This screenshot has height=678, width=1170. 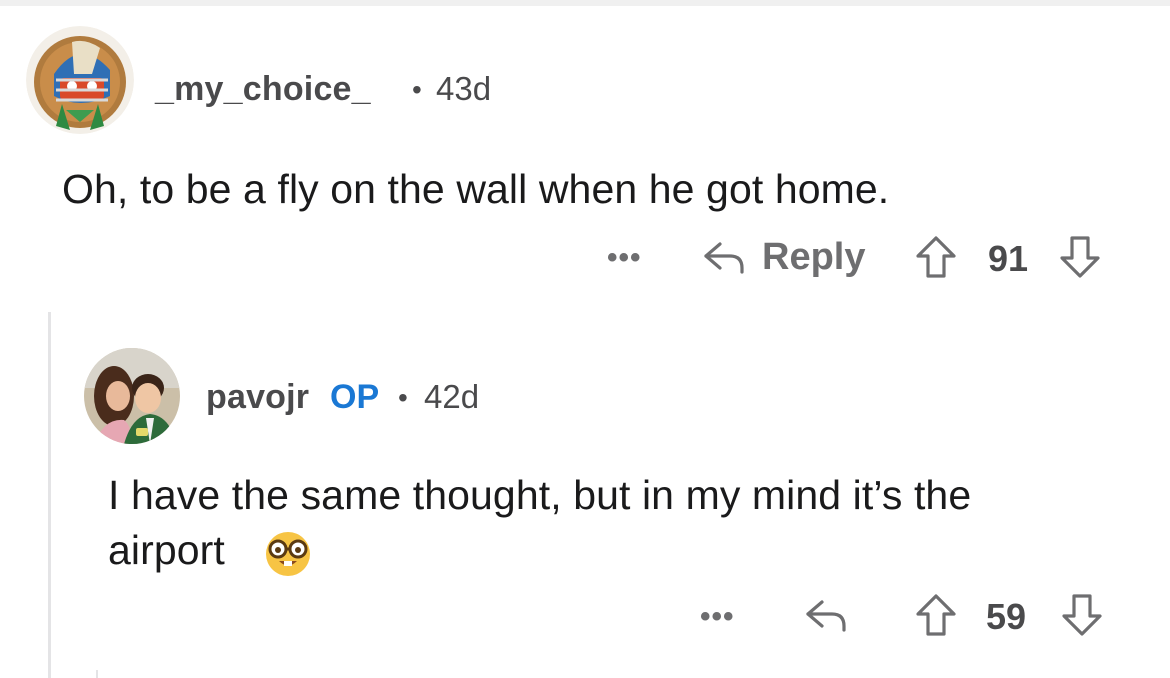 What do you see at coordinates (97, 674) in the screenshot?
I see `thread-tick` at bounding box center [97, 674].